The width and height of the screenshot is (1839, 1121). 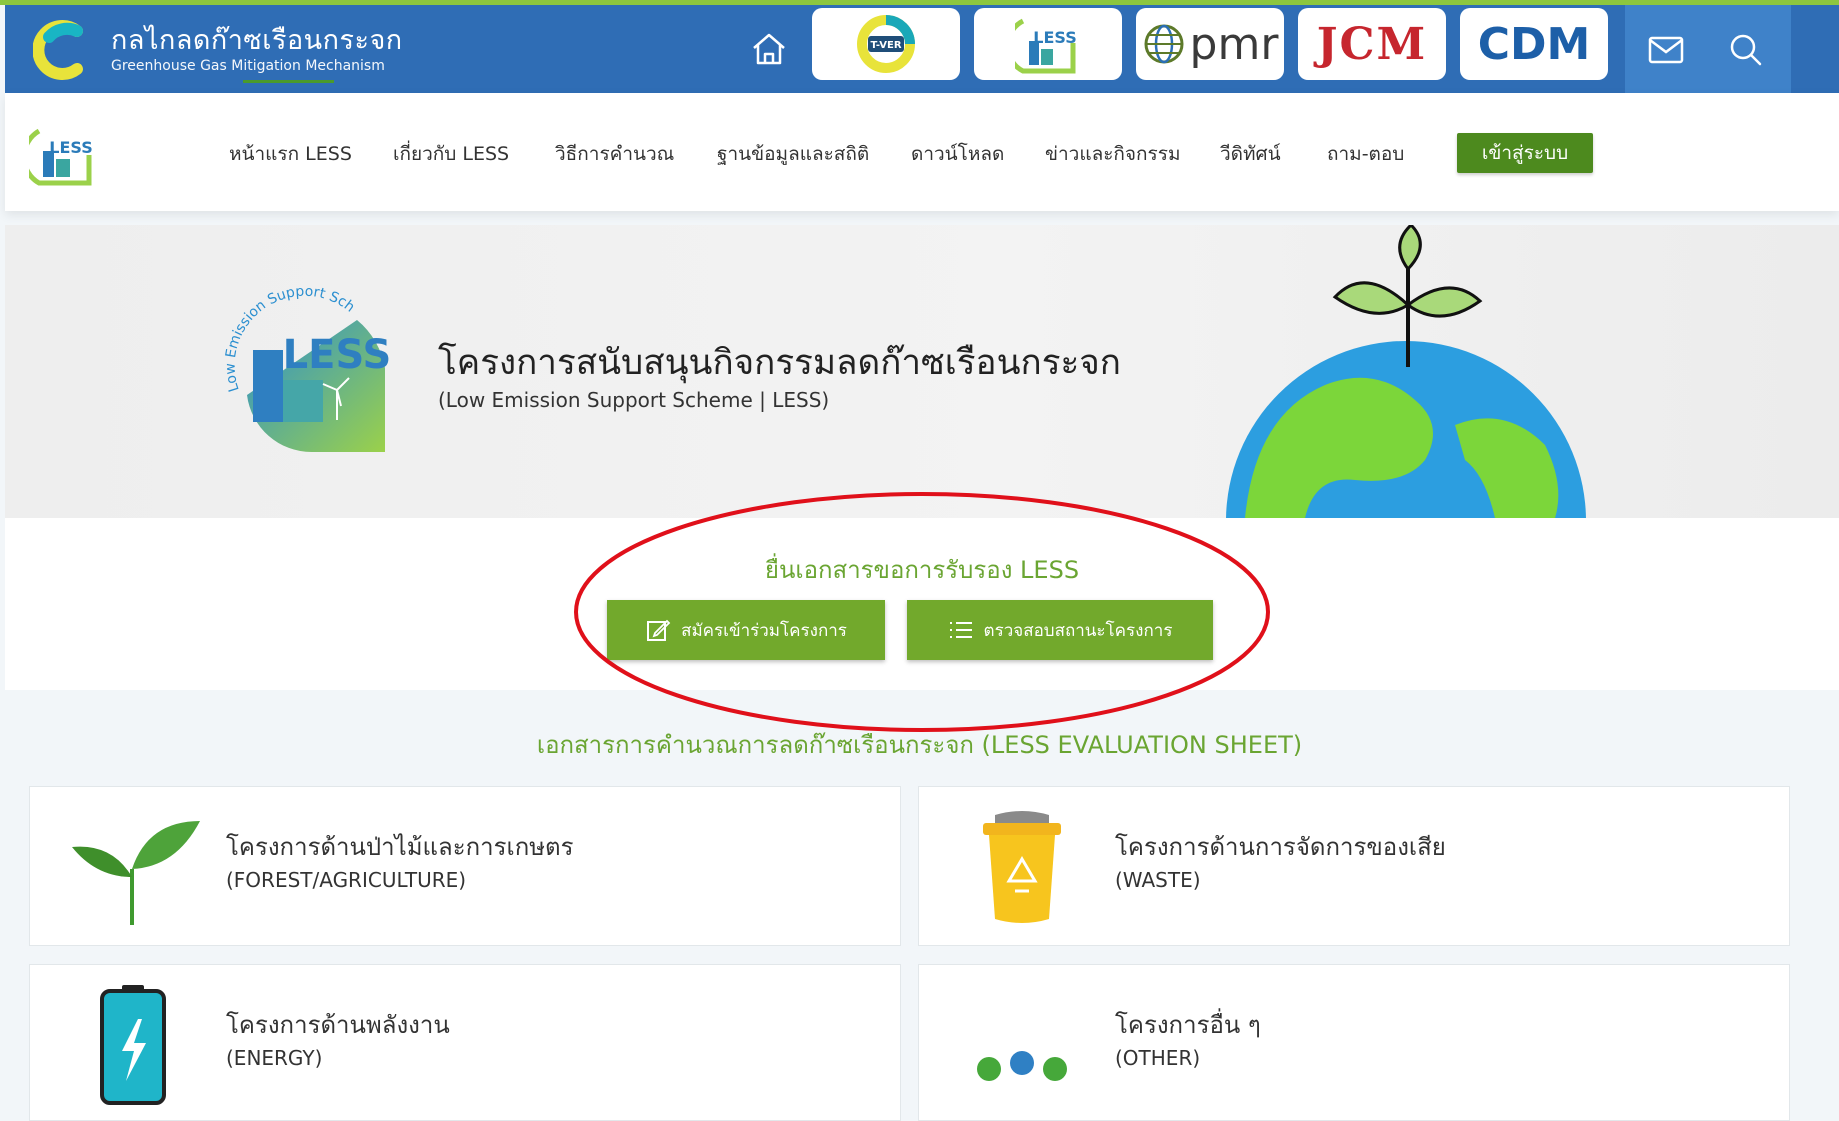 I want to click on brand-name: กลไกลดก๊าซเรือนกระจก, so click(x=257, y=40).